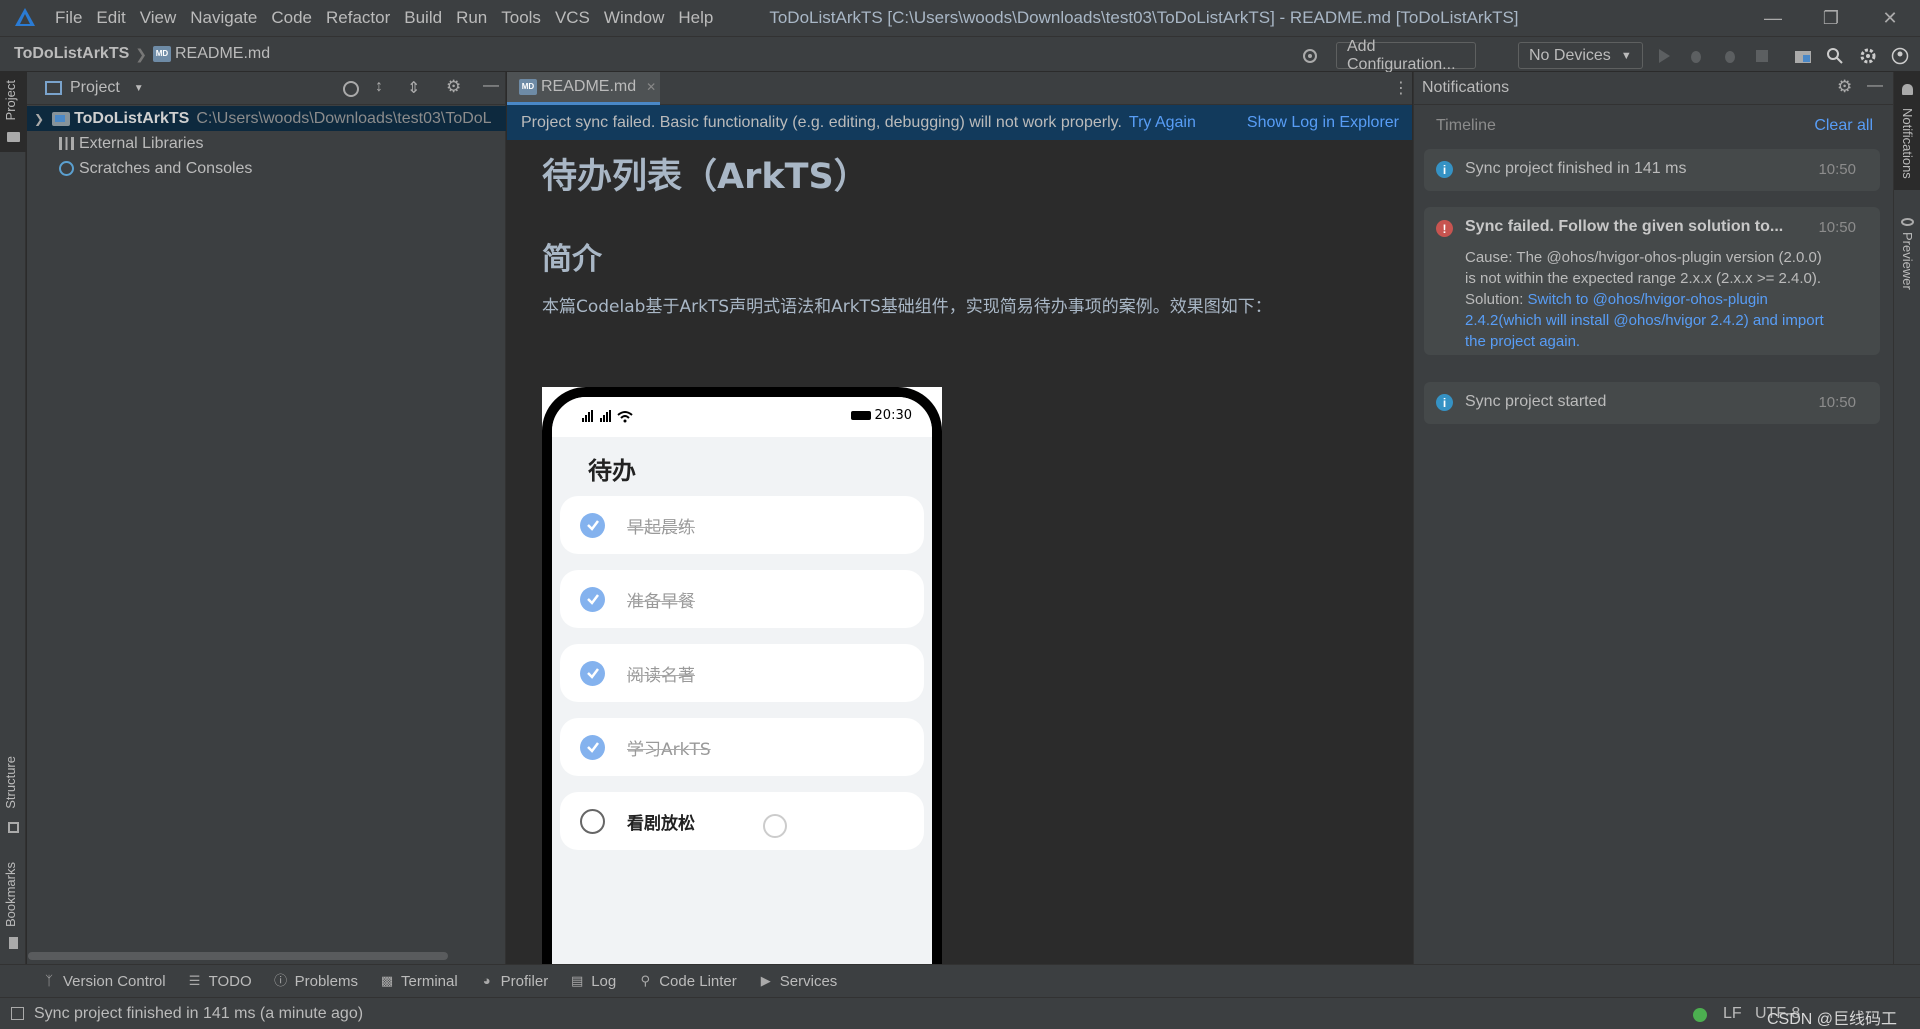 The image size is (1920, 1029). What do you see at coordinates (1162, 123) in the screenshot?
I see `try-again-link: Try Again` at bounding box center [1162, 123].